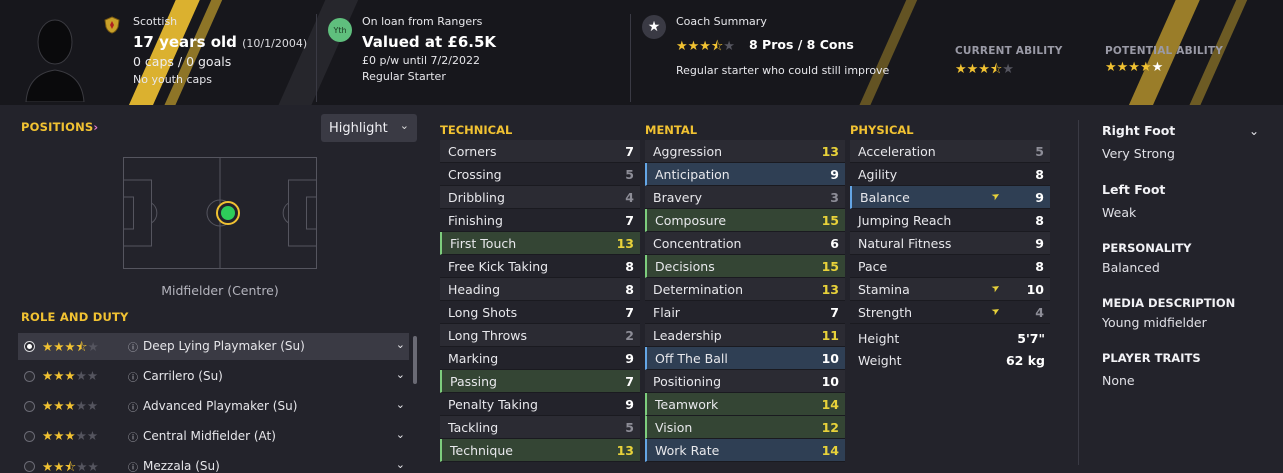 The height and width of the screenshot is (473, 1283). I want to click on attribute-value: 15, so click(830, 220).